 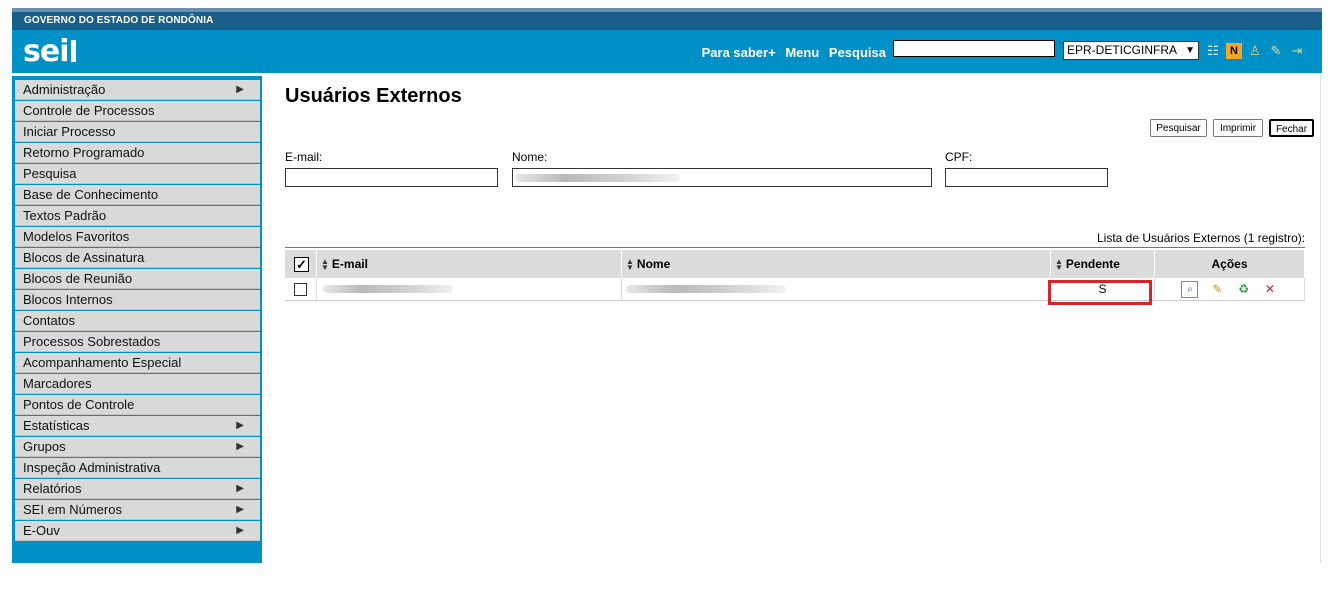 What do you see at coordinates (68, 299) in the screenshot?
I see `sidebar-item-label: Blocos Internos` at bounding box center [68, 299].